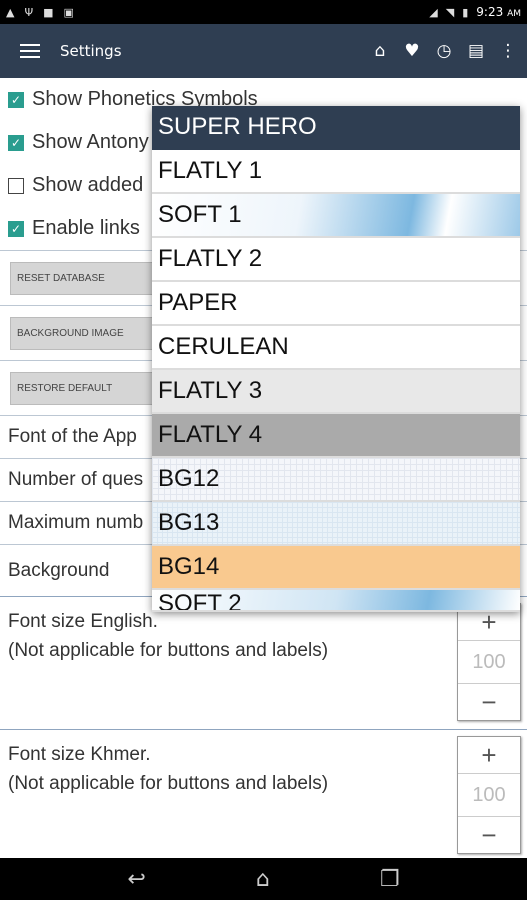 This screenshot has height=900, width=527. I want to click on dropdown-item-super-hero: SUPER HERO, so click(336, 128).